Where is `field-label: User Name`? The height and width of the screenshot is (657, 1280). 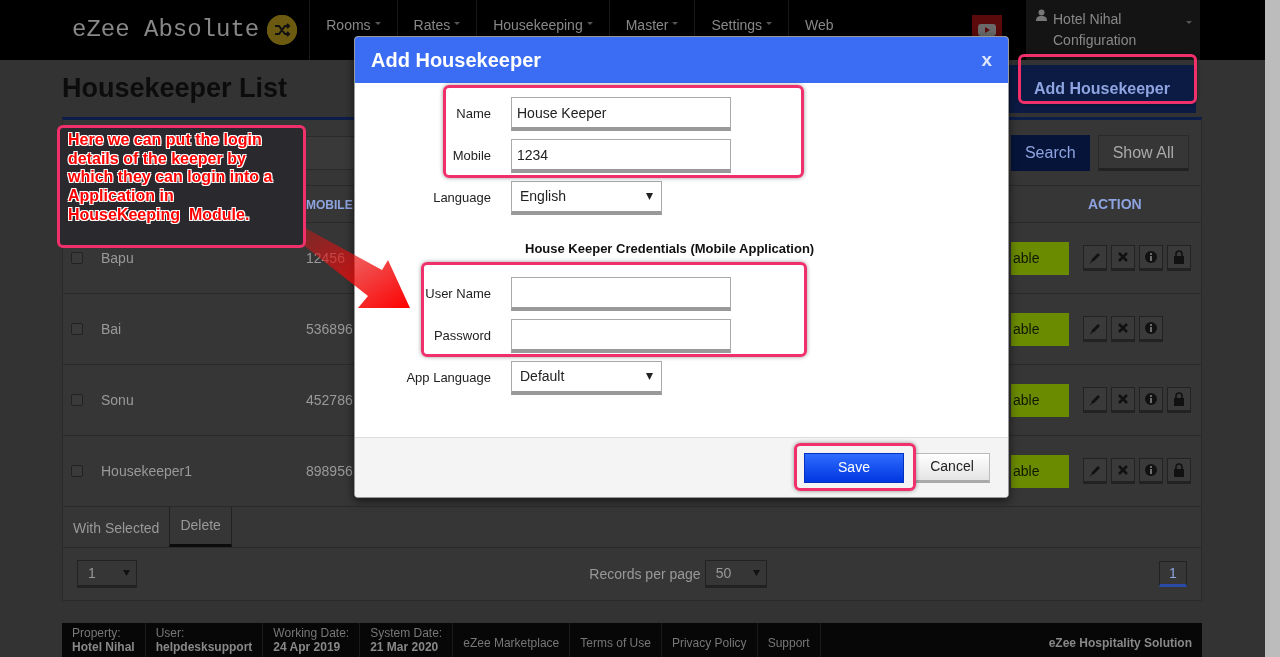
field-label: User Name is located at coordinates (458, 293).